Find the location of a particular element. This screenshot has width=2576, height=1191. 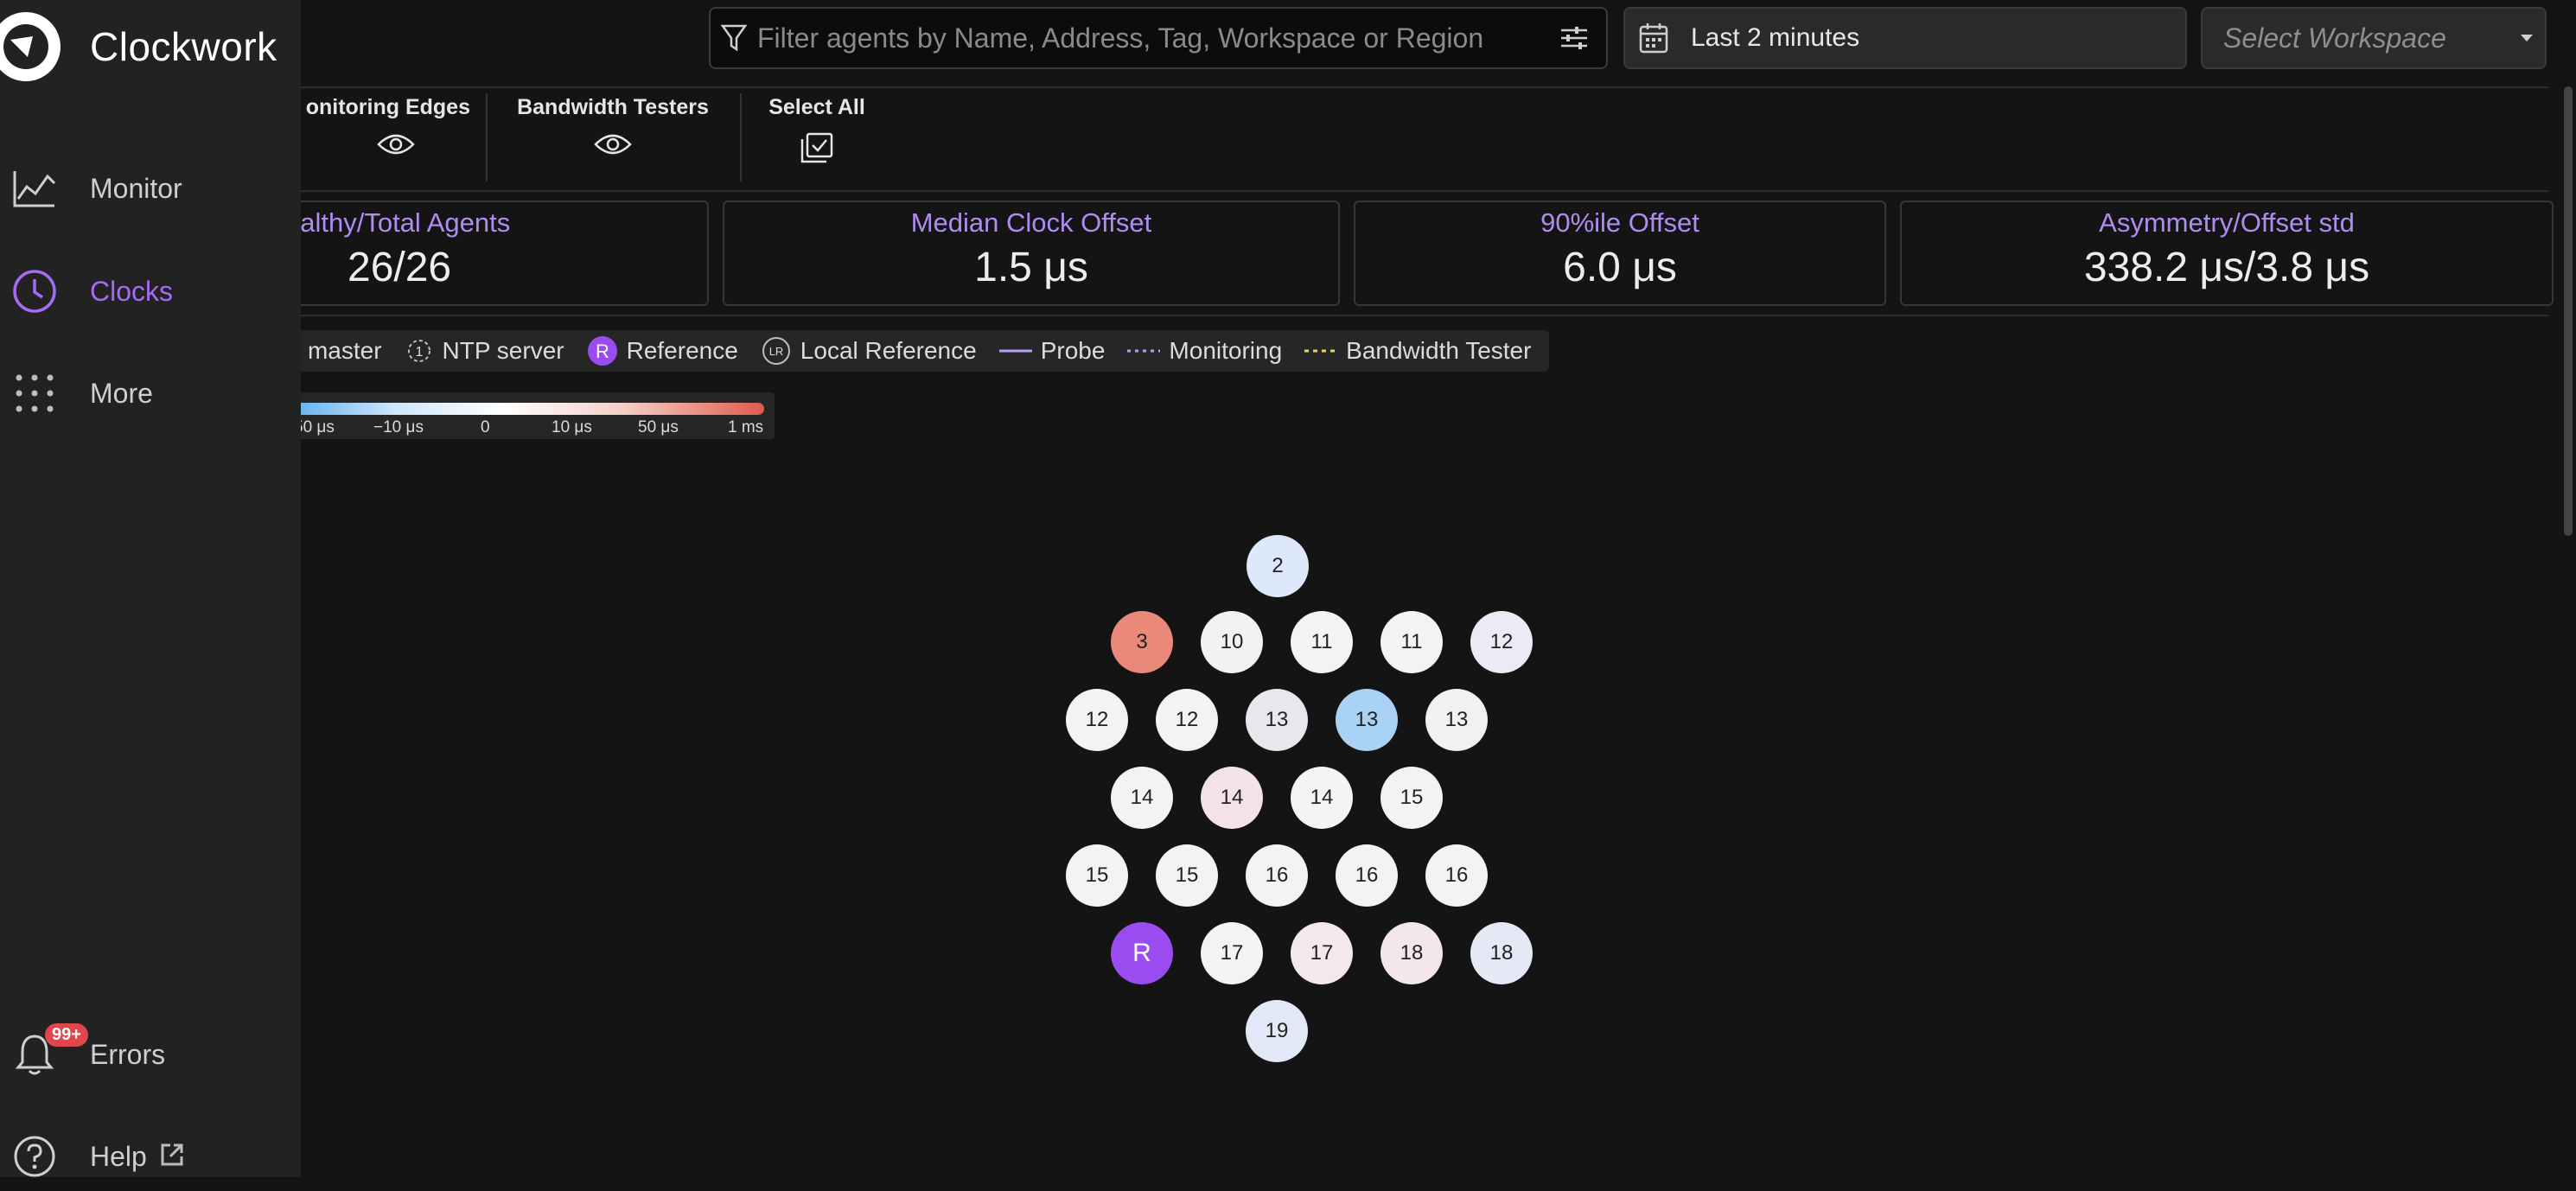

filter-icon is located at coordinates (734, 38).